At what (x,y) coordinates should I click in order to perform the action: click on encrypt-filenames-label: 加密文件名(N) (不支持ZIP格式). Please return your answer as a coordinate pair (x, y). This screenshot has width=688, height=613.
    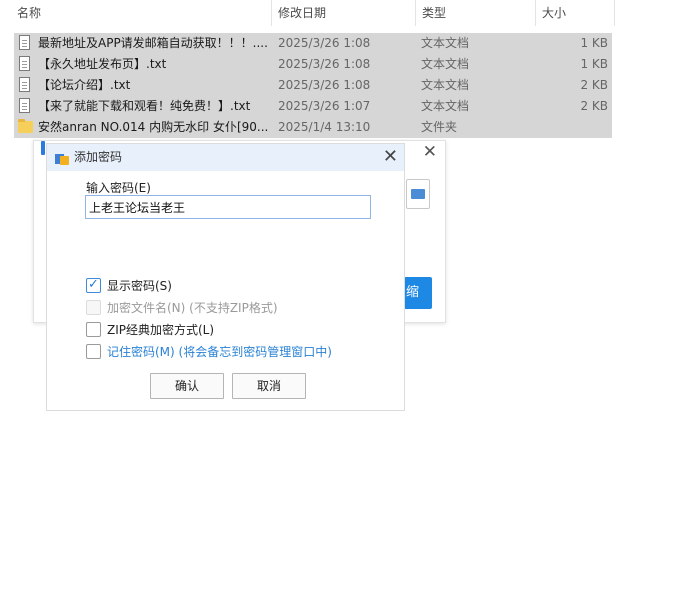
    Looking at the image, I should click on (192, 308).